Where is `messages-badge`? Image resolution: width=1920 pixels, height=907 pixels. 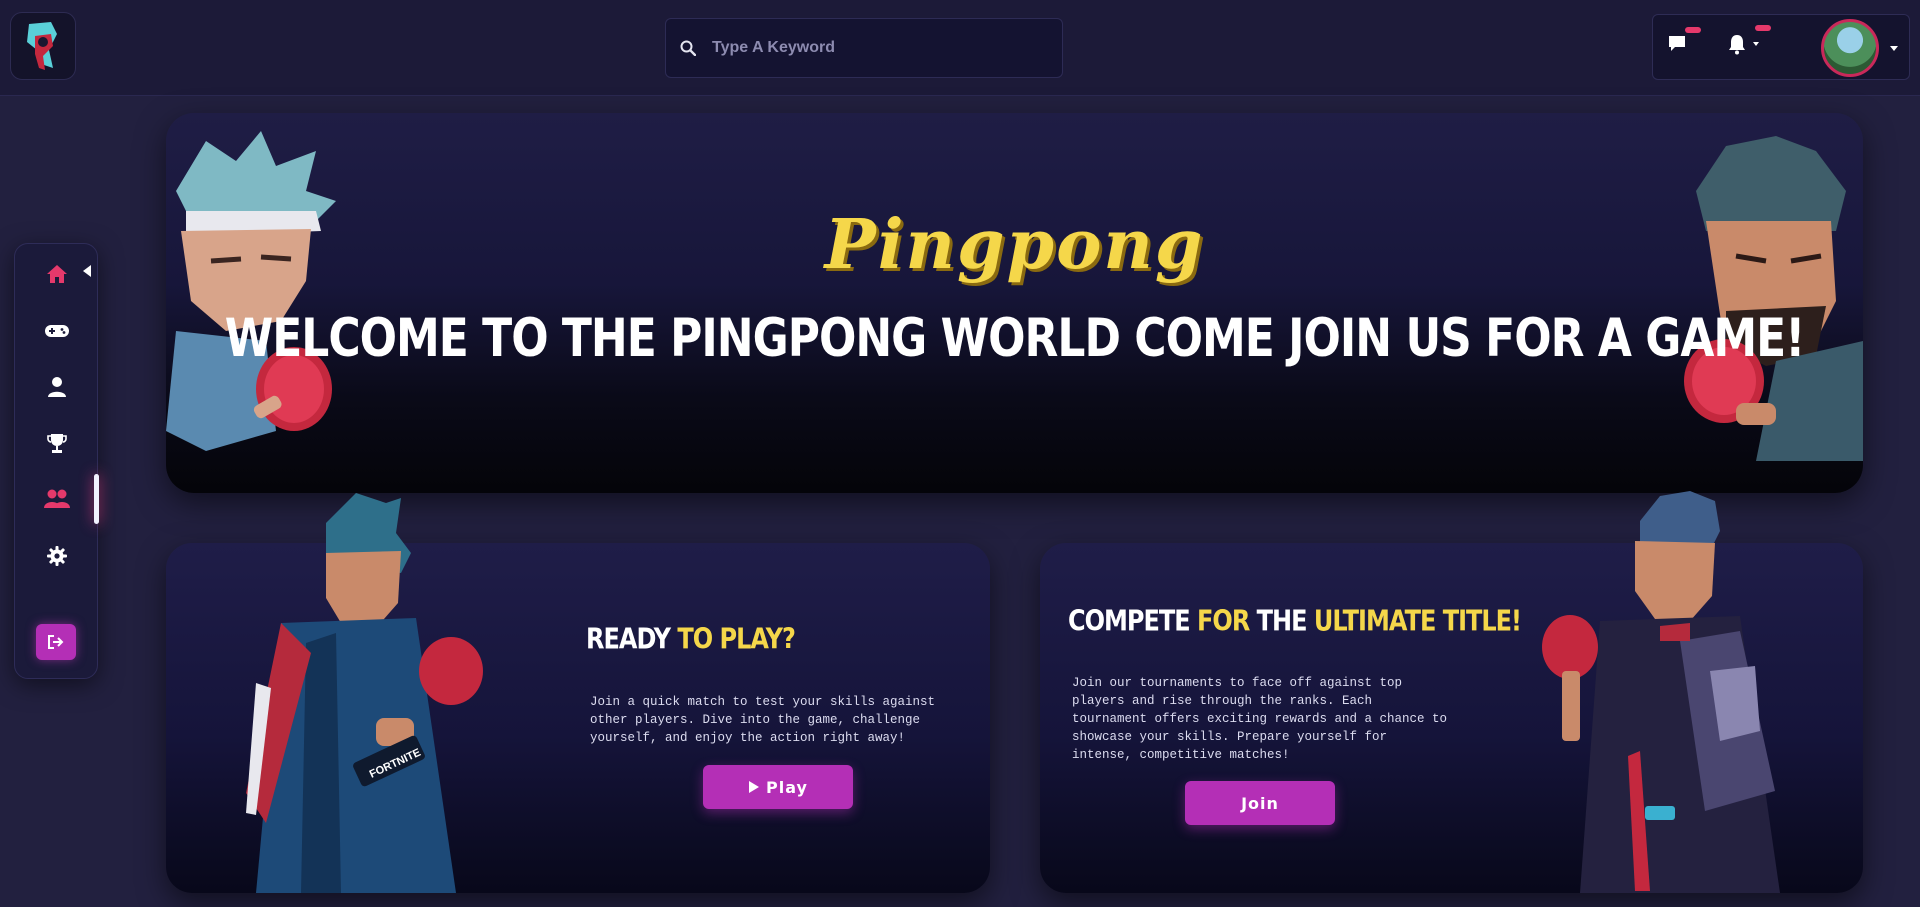
messages-badge is located at coordinates (1693, 30).